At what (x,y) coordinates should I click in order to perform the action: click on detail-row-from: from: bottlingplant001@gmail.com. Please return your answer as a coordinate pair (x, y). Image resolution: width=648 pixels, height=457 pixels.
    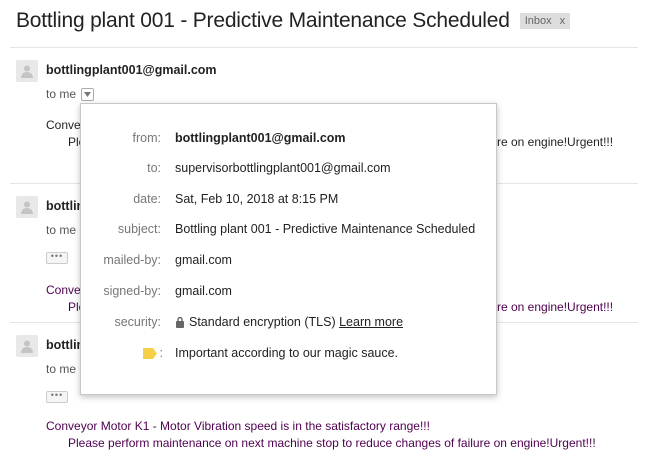
    Looking at the image, I should click on (288, 138).